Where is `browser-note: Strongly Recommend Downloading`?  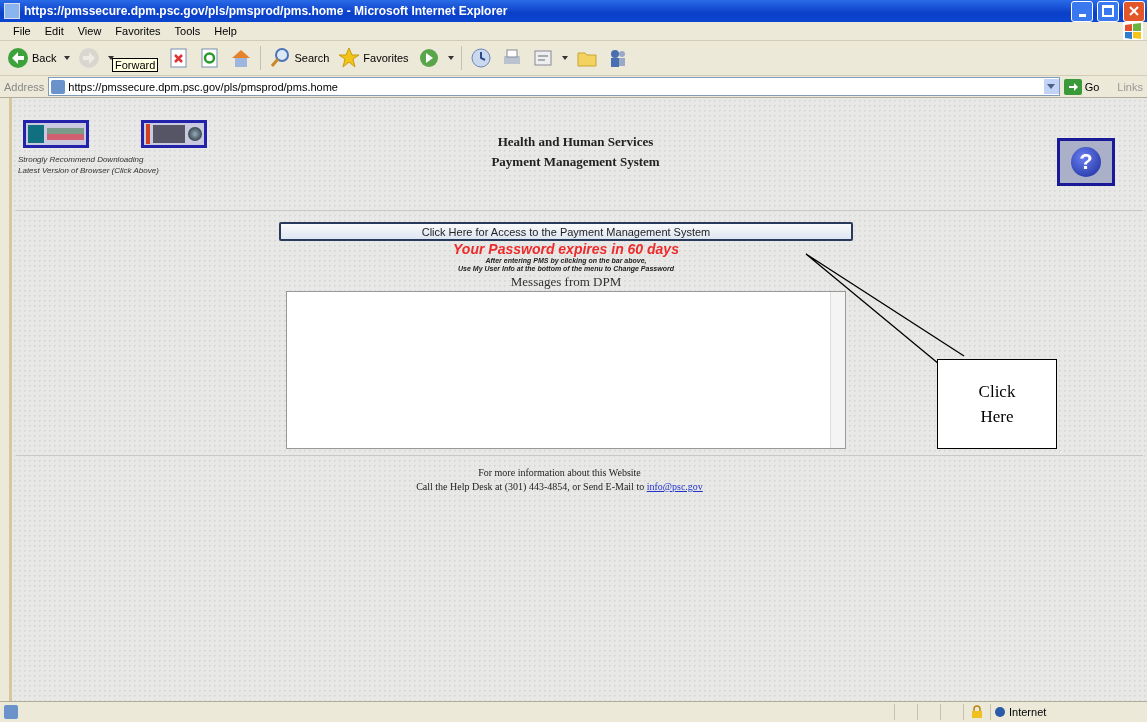
browser-note: Strongly Recommend Downloading is located at coordinates (81, 159).